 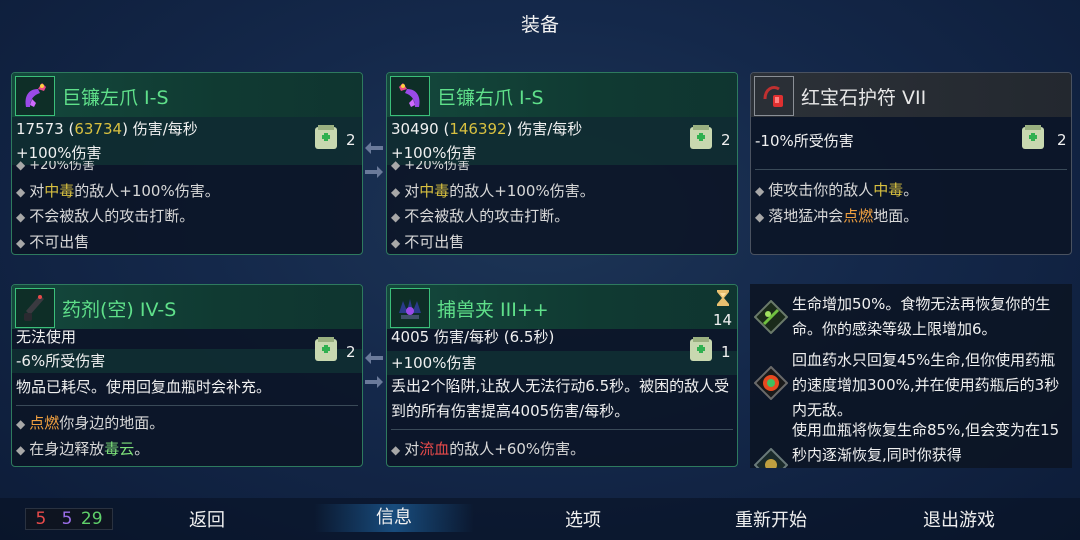 What do you see at coordinates (46, 337) in the screenshot?
I see `usability-row: 无法使用` at bounding box center [46, 337].